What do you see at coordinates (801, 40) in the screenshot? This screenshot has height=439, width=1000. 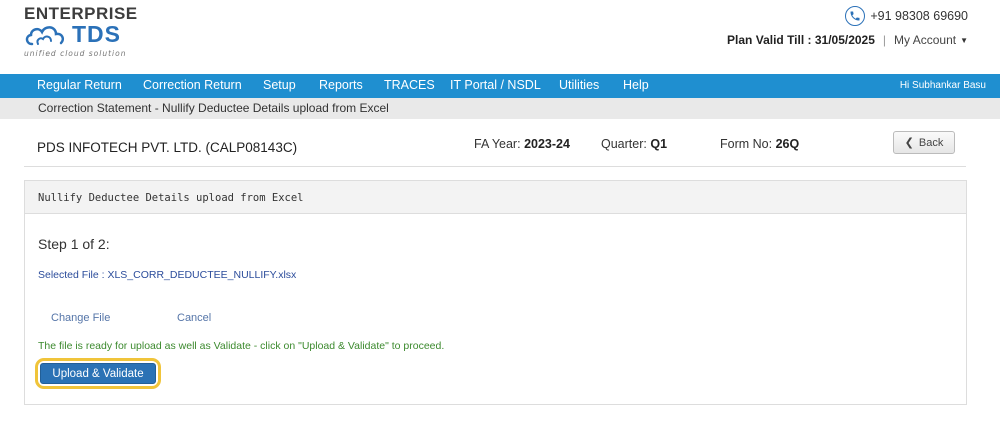 I see `plan-valid-till: Plan Valid Till : 31/05/2025` at bounding box center [801, 40].